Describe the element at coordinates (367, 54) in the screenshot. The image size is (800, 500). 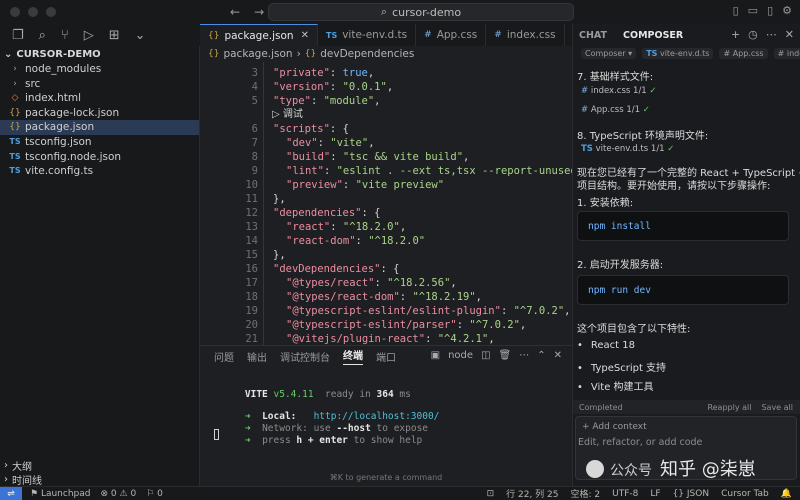
I see `breadcrumb-symbol: devDependencies` at that location.